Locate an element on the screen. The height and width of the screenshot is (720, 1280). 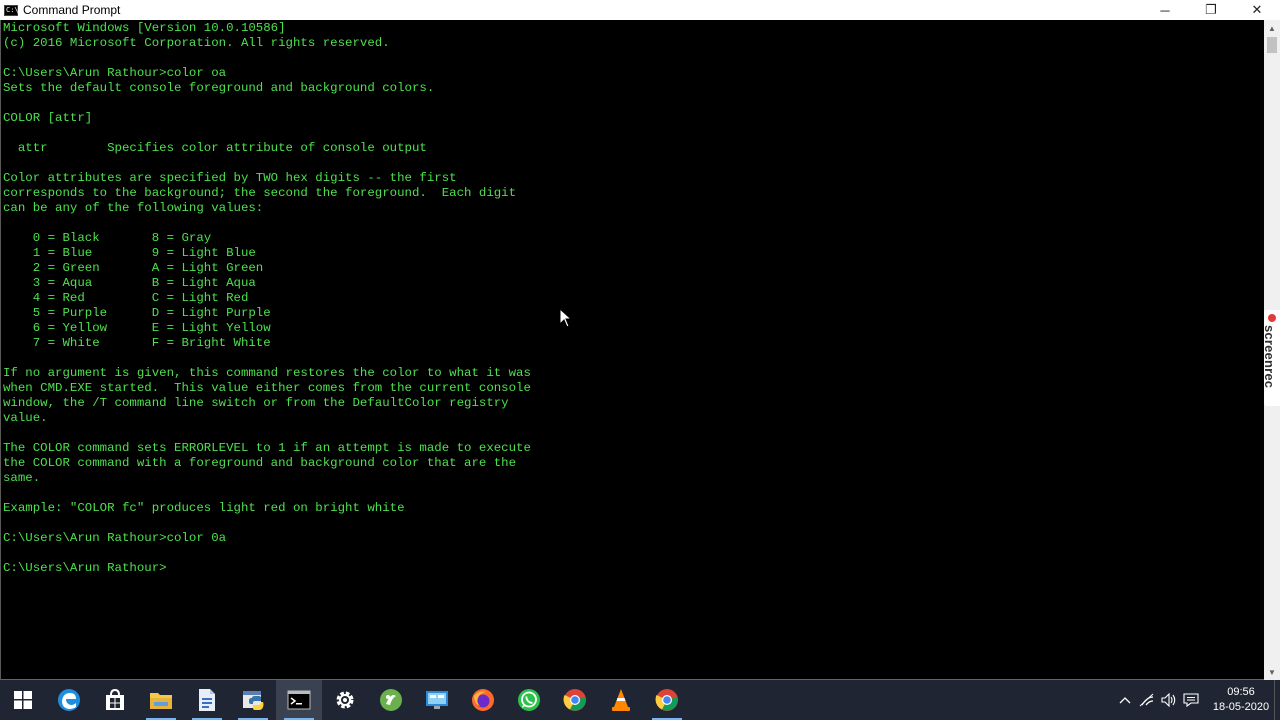
python-idle-icon is located at coordinates (253, 700).